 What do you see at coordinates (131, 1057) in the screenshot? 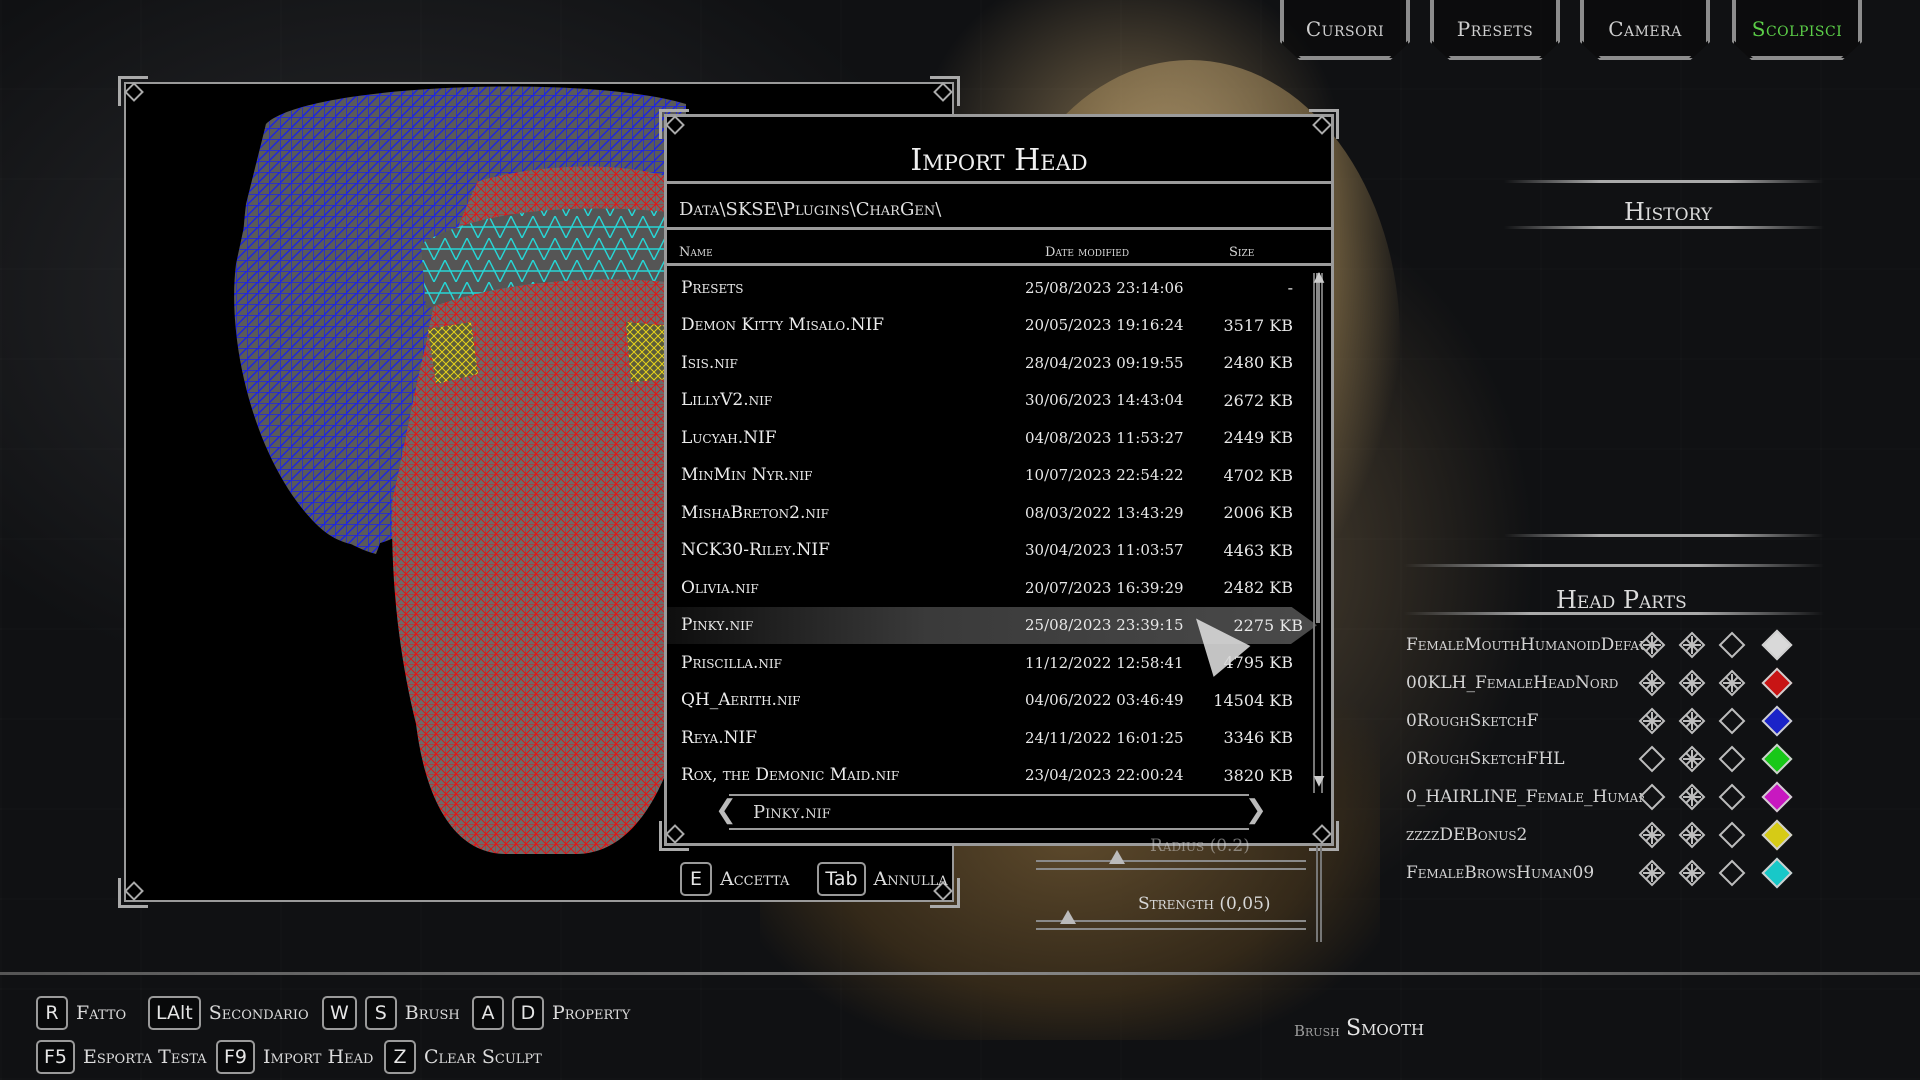
I see `control-hint: F5 Esporta Testa` at bounding box center [131, 1057].